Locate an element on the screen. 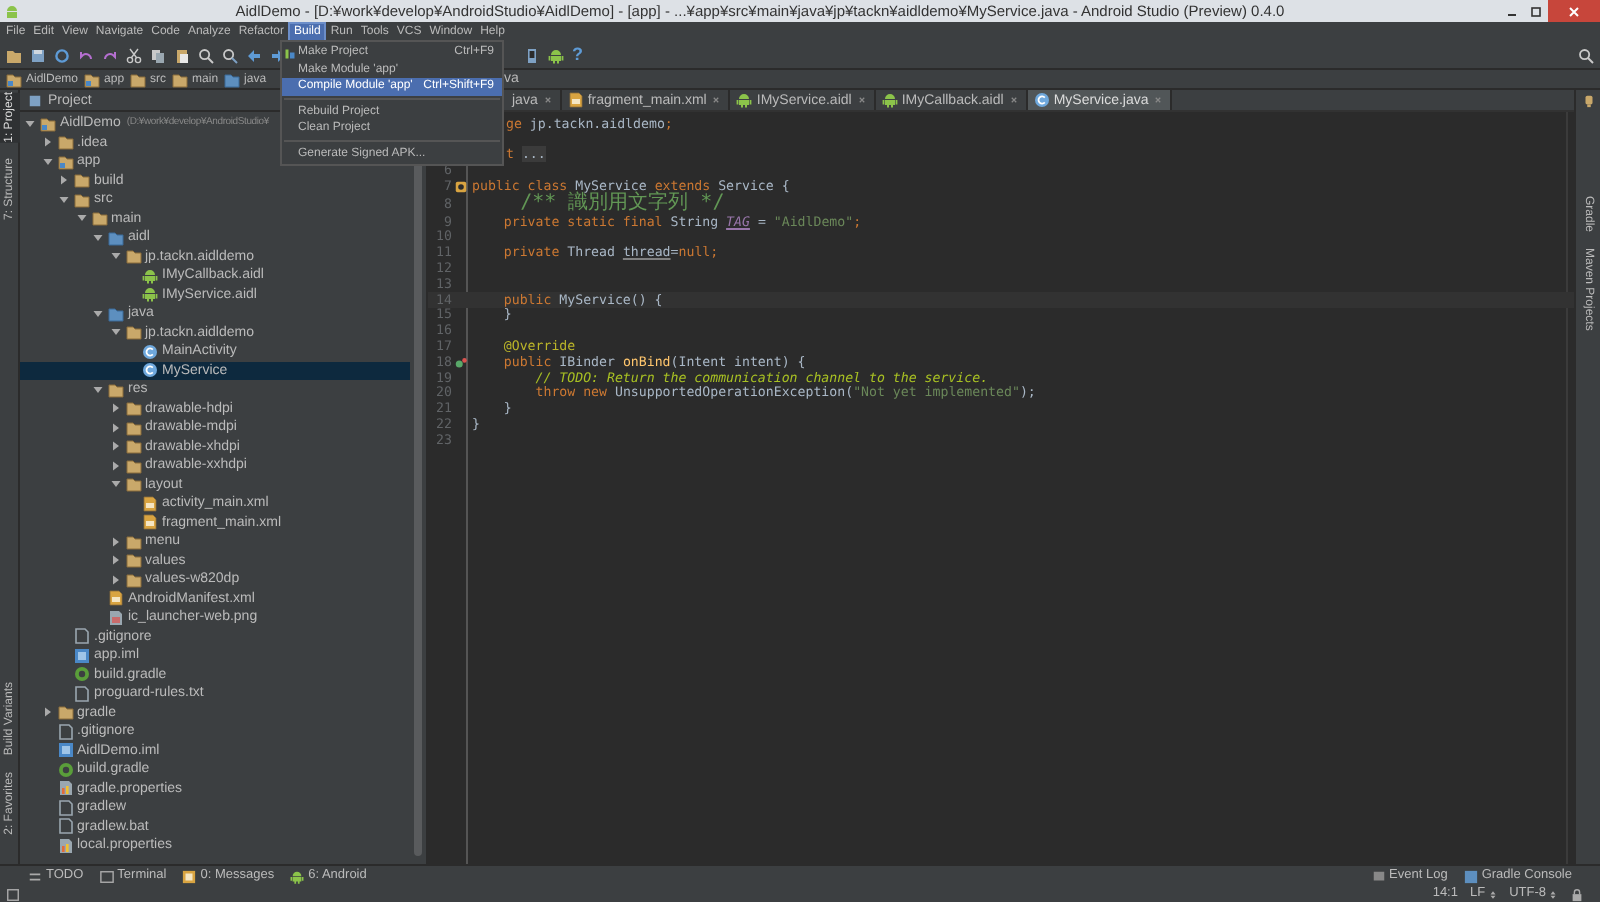  lock-icon is located at coordinates (1577, 894).